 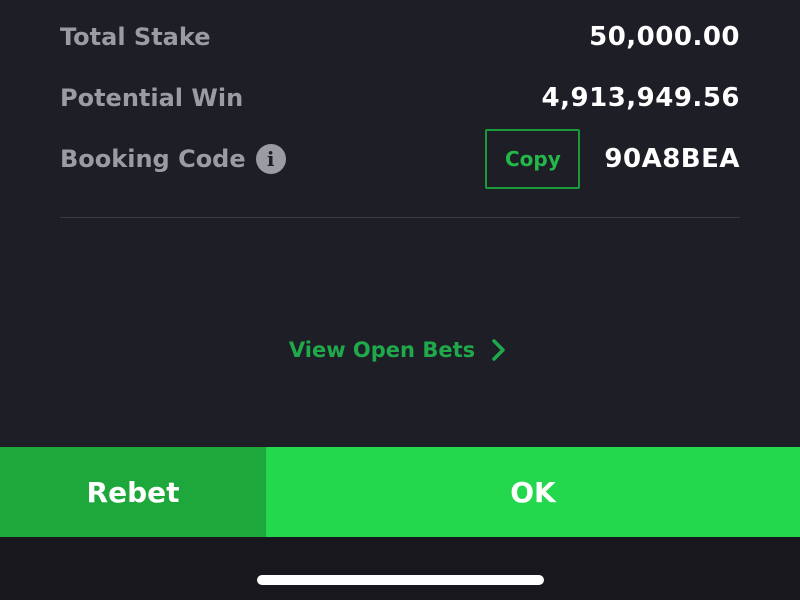 What do you see at coordinates (382, 350) in the screenshot?
I see `view-open-bets-label: View Open Bets` at bounding box center [382, 350].